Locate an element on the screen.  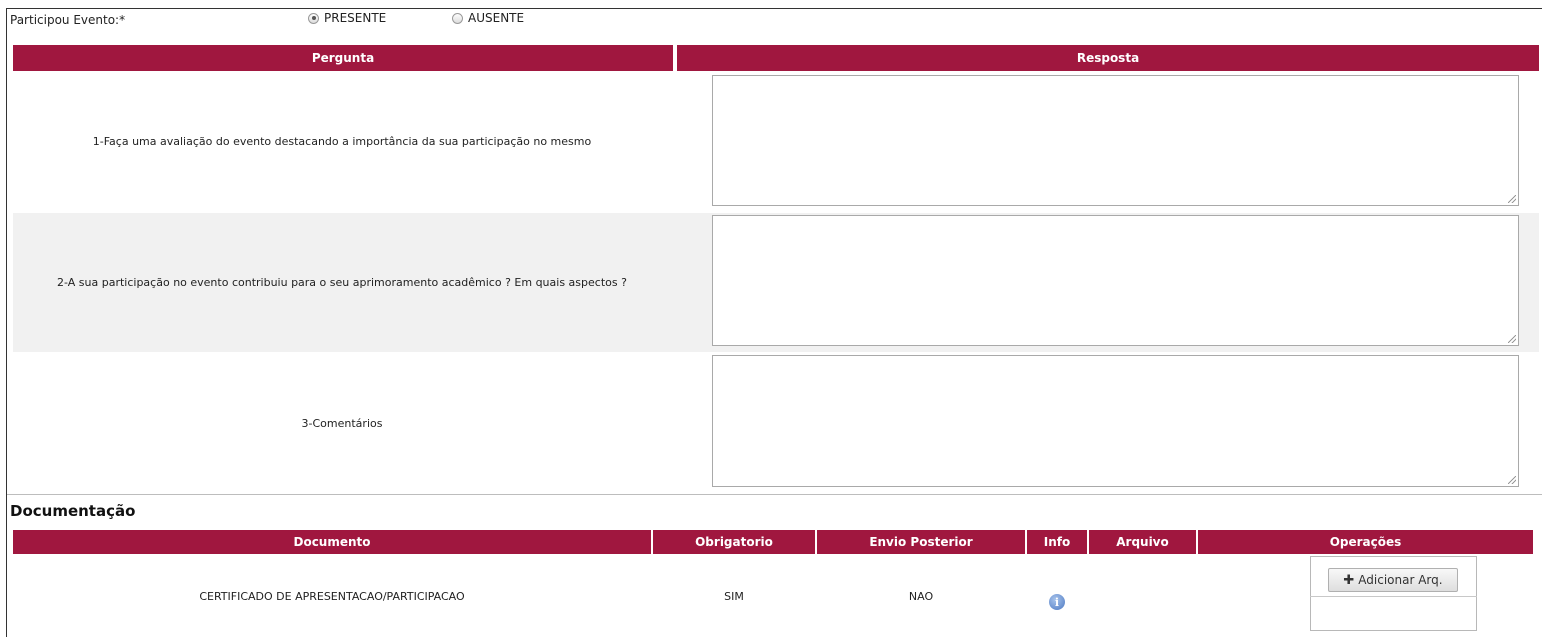
section-divider is located at coordinates (774, 494).